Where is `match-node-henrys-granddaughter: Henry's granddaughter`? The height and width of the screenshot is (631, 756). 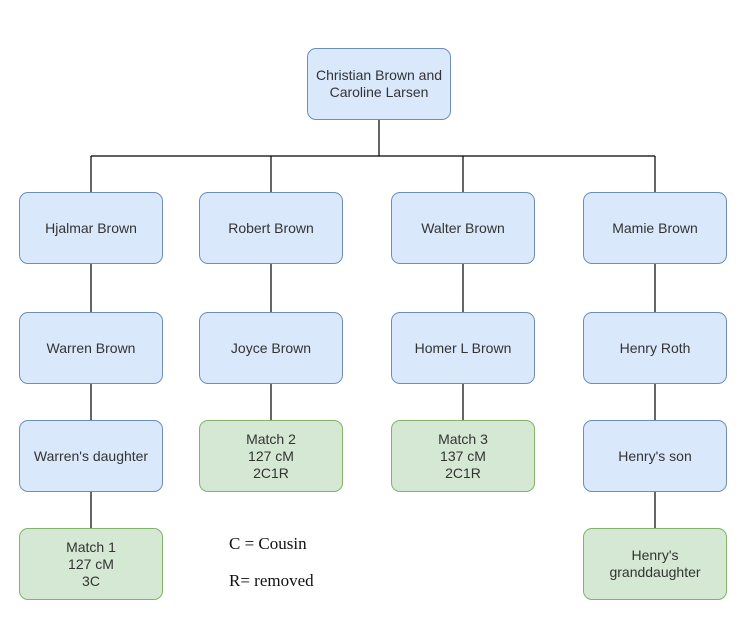 match-node-henrys-granddaughter: Henry's granddaughter is located at coordinates (655, 564).